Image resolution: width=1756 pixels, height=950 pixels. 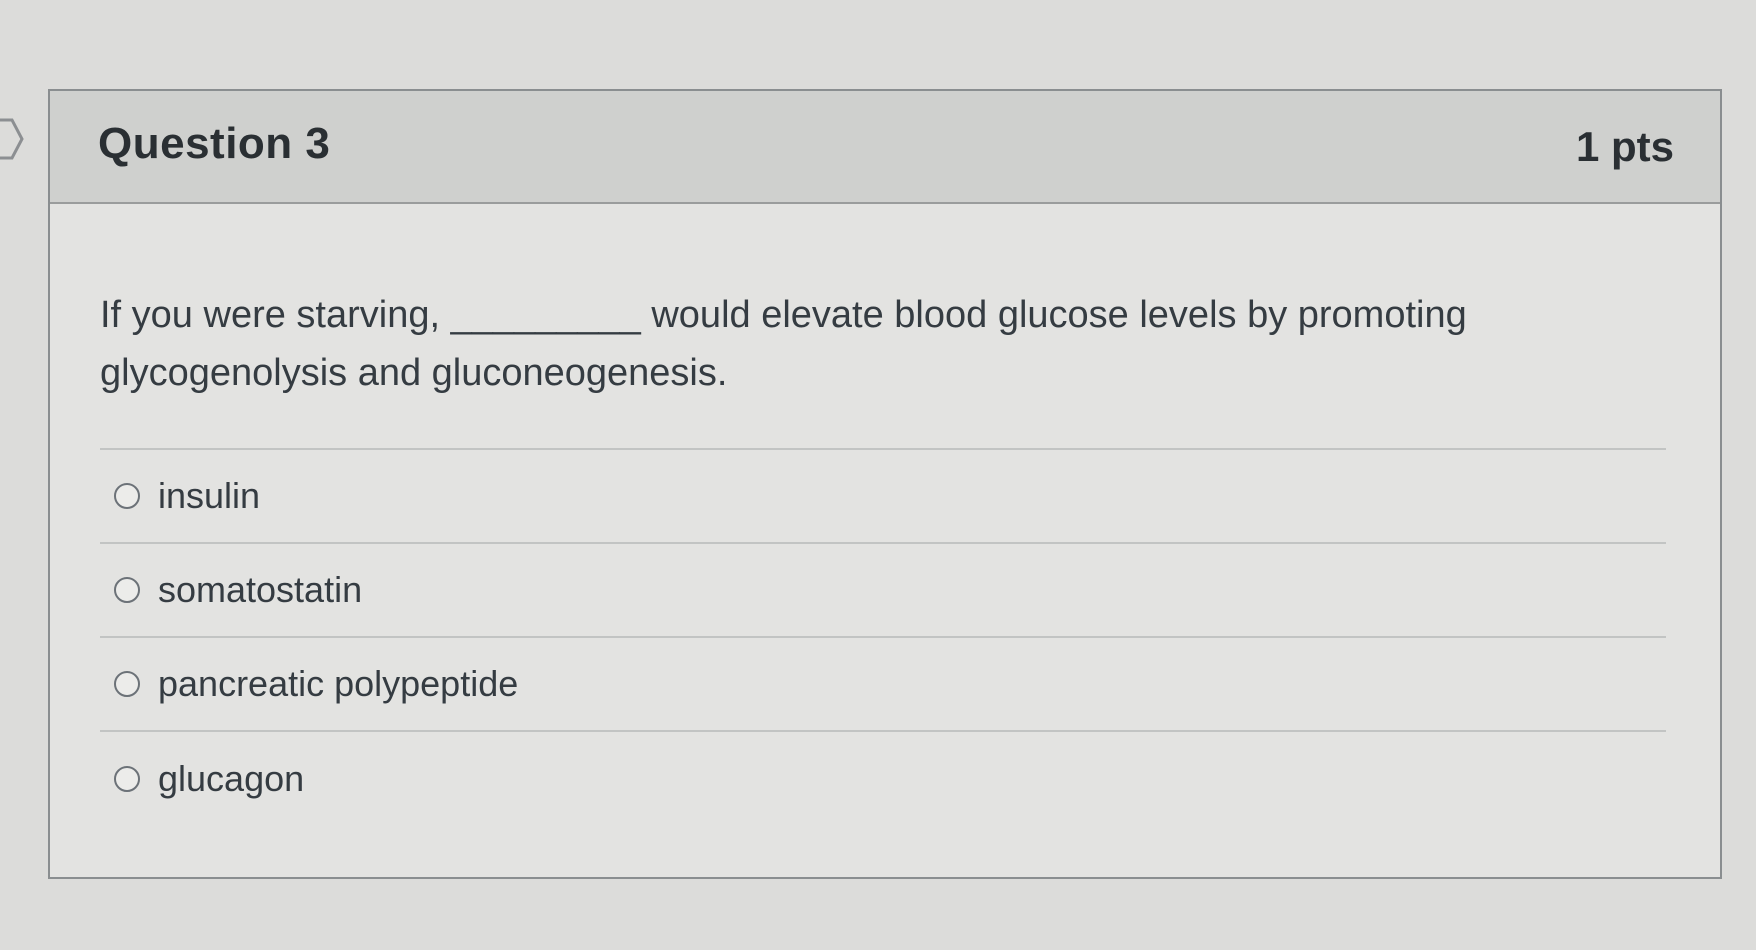 I want to click on answer-option-somatostatin: somatostatin, so click(x=883, y=591).